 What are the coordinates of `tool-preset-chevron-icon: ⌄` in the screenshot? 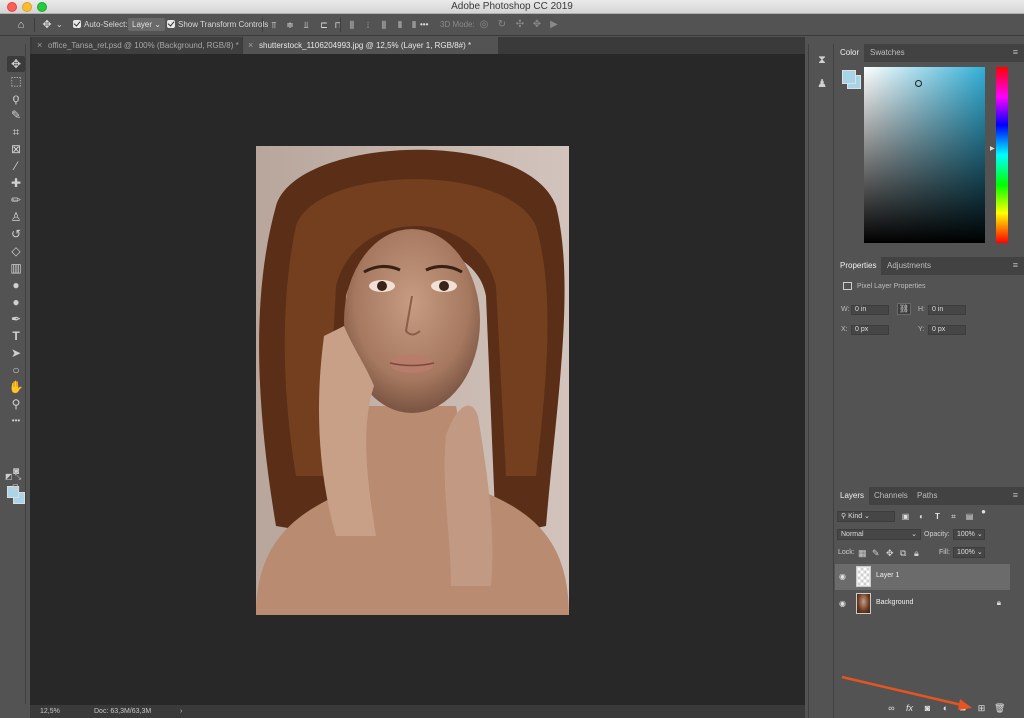 It's located at (59, 25).